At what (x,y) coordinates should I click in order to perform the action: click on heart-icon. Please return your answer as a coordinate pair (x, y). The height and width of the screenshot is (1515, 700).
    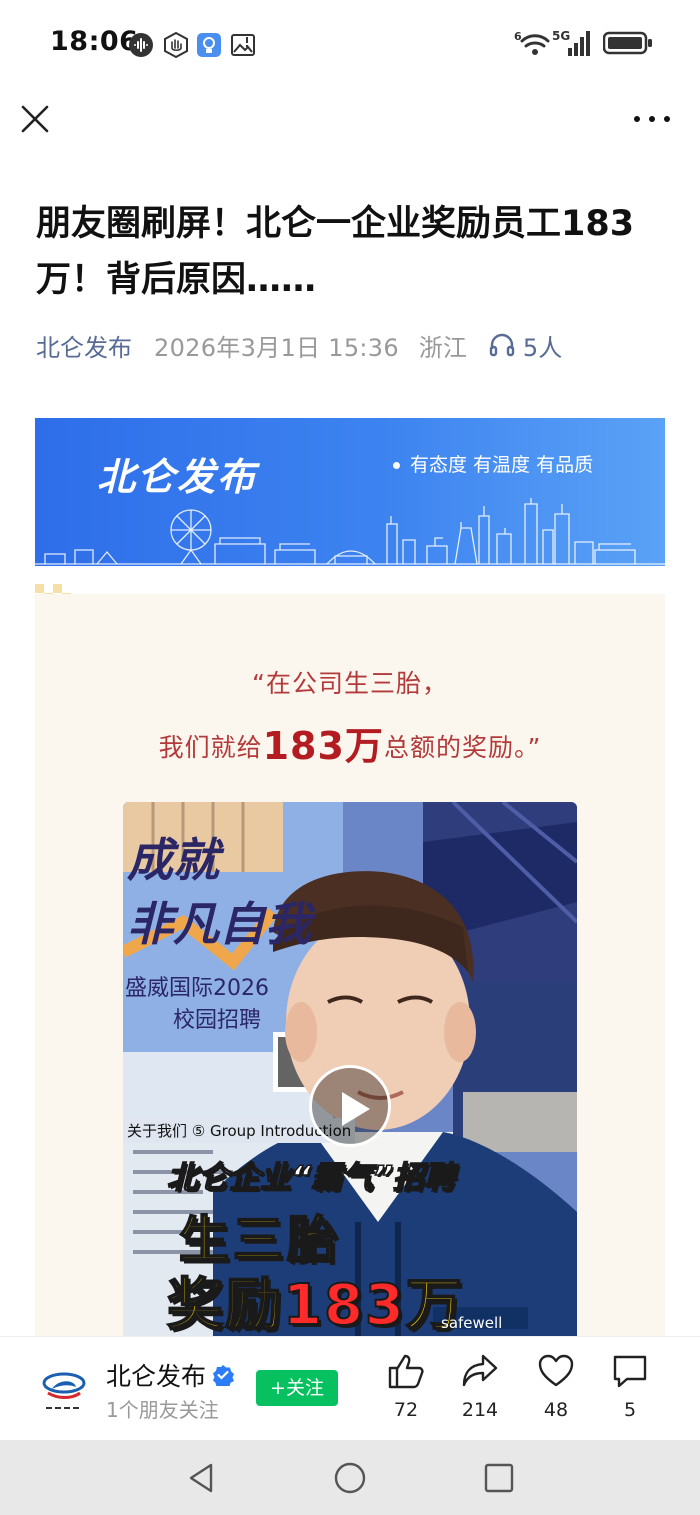
    Looking at the image, I should click on (556, 1370).